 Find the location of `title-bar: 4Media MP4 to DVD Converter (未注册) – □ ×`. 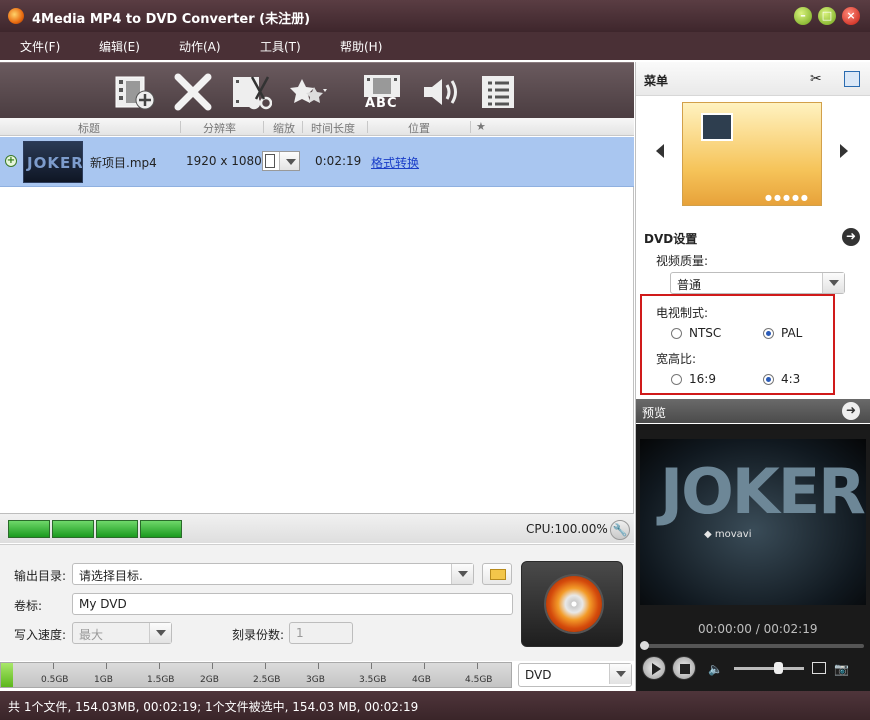

title-bar: 4Media MP4 to DVD Converter (未注册) – □ × is located at coordinates (435, 16).